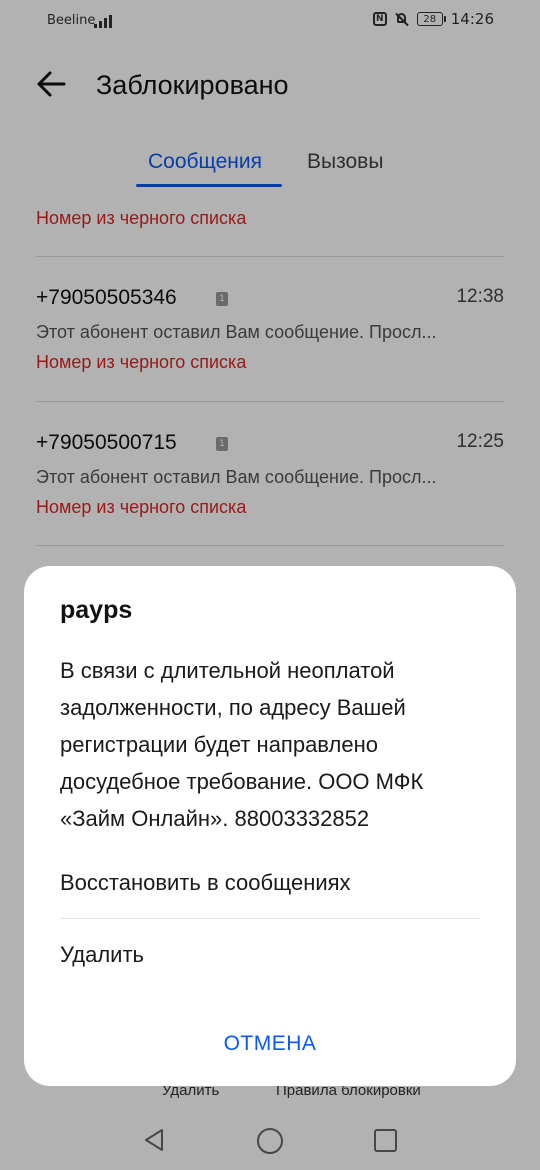 This screenshot has height=1170, width=540. Describe the element at coordinates (205, 883) in the screenshot. I see `restore-to-messages-button: Восстановить в сообщениях` at that location.